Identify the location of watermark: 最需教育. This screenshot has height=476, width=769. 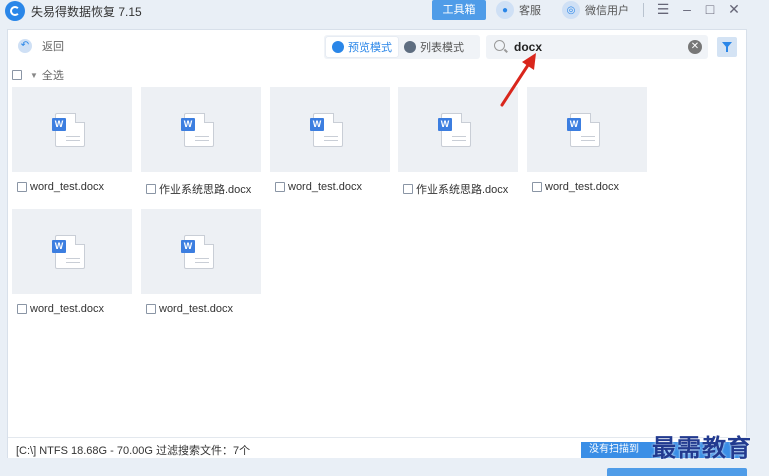
(702, 447).